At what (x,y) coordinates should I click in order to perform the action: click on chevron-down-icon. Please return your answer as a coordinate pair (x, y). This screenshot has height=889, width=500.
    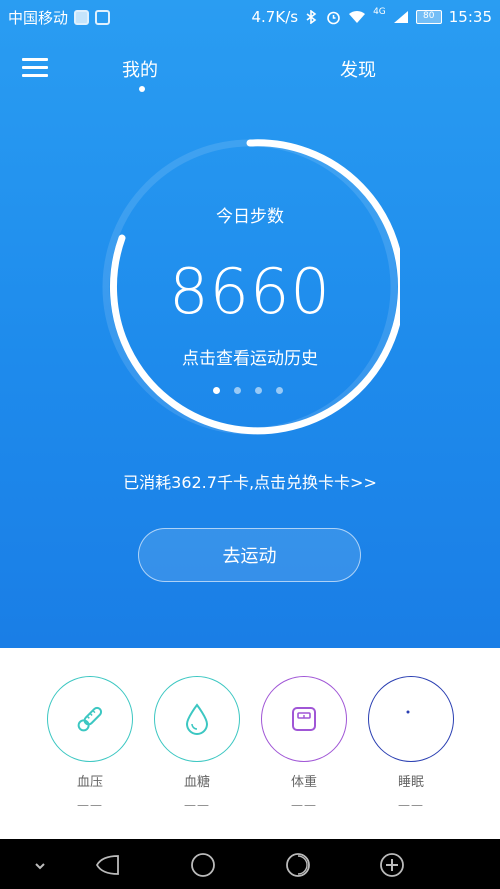
    Looking at the image, I should click on (40, 865).